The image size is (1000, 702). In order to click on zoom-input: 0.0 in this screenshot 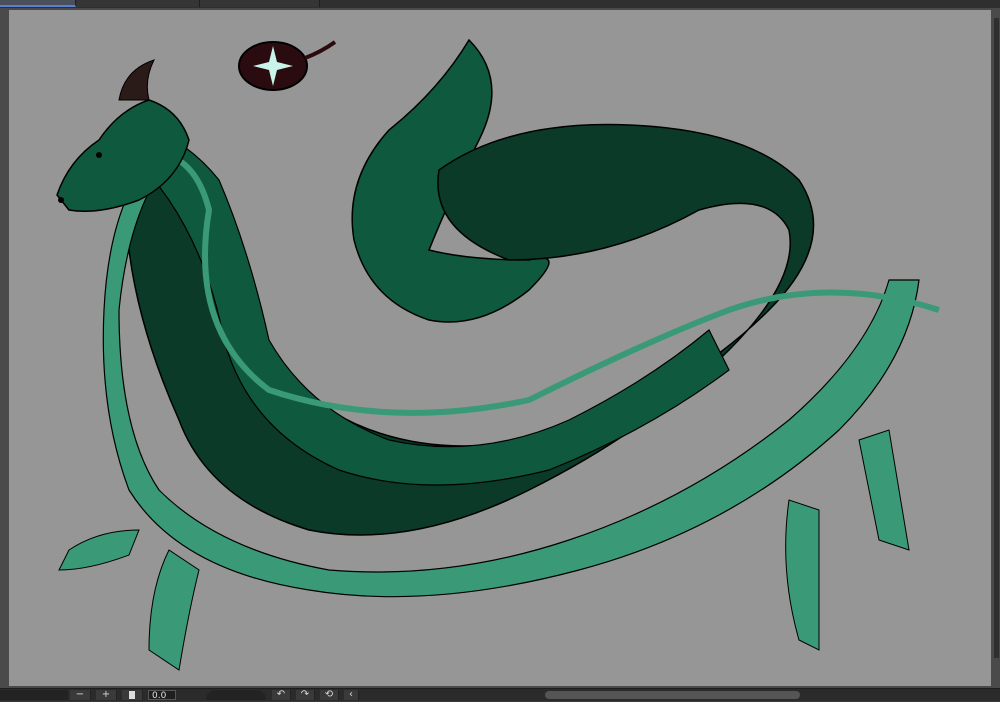, I will do `click(162, 695)`.